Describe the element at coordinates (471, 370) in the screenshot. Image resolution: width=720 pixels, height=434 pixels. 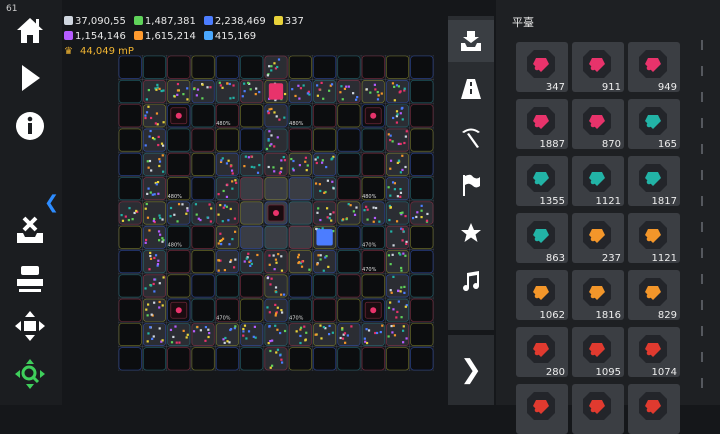
I see `next-page-button: ❯` at that location.